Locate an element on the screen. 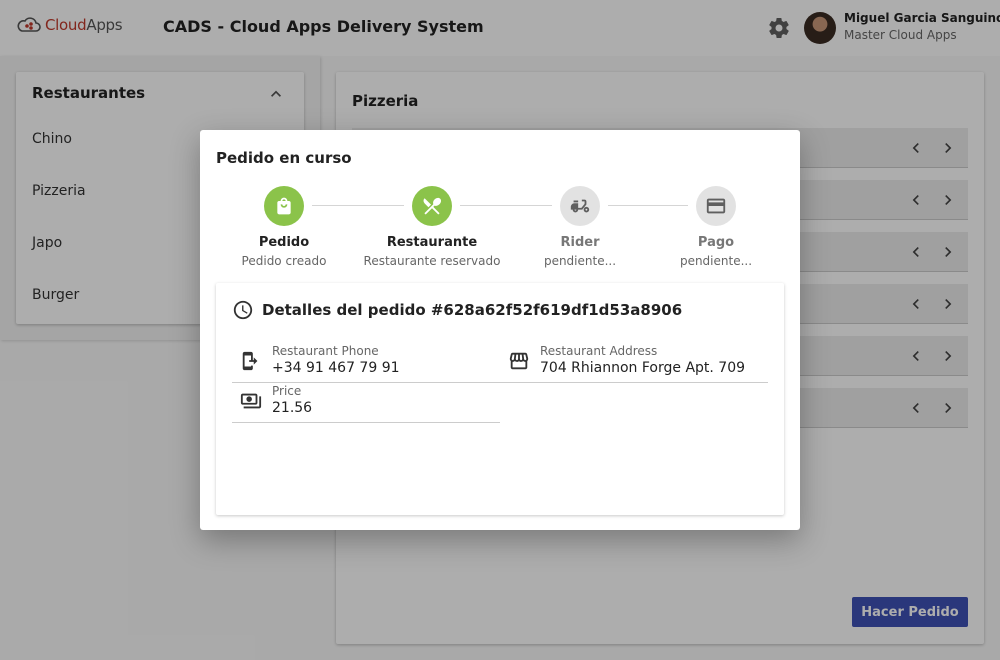 The height and width of the screenshot is (660, 1000). step-label: Pedido is located at coordinates (284, 242).